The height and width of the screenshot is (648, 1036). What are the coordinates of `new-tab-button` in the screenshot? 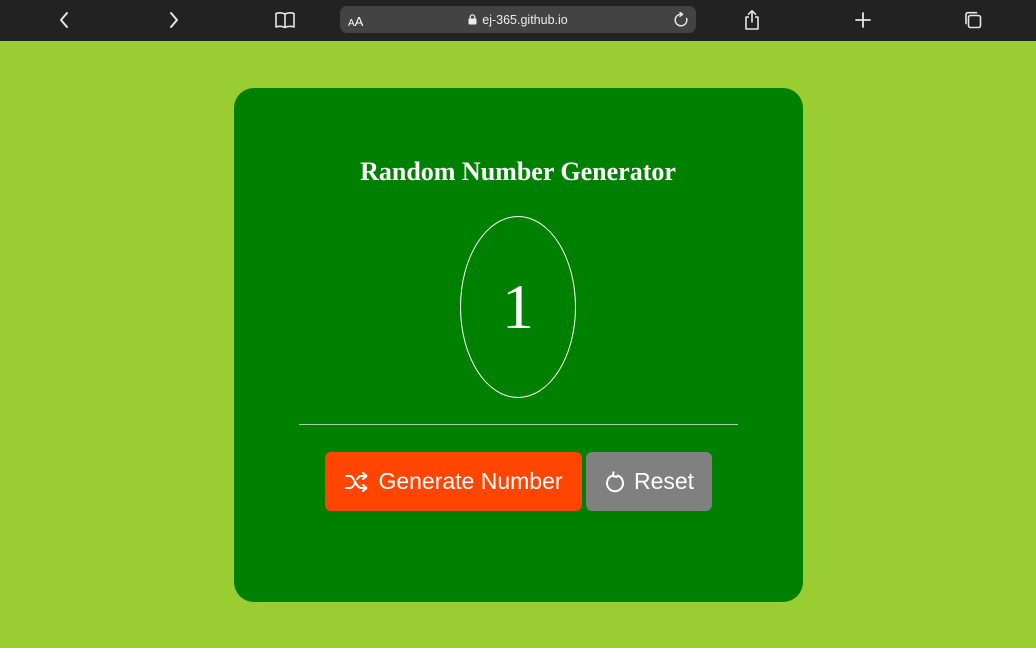 It's located at (863, 20).